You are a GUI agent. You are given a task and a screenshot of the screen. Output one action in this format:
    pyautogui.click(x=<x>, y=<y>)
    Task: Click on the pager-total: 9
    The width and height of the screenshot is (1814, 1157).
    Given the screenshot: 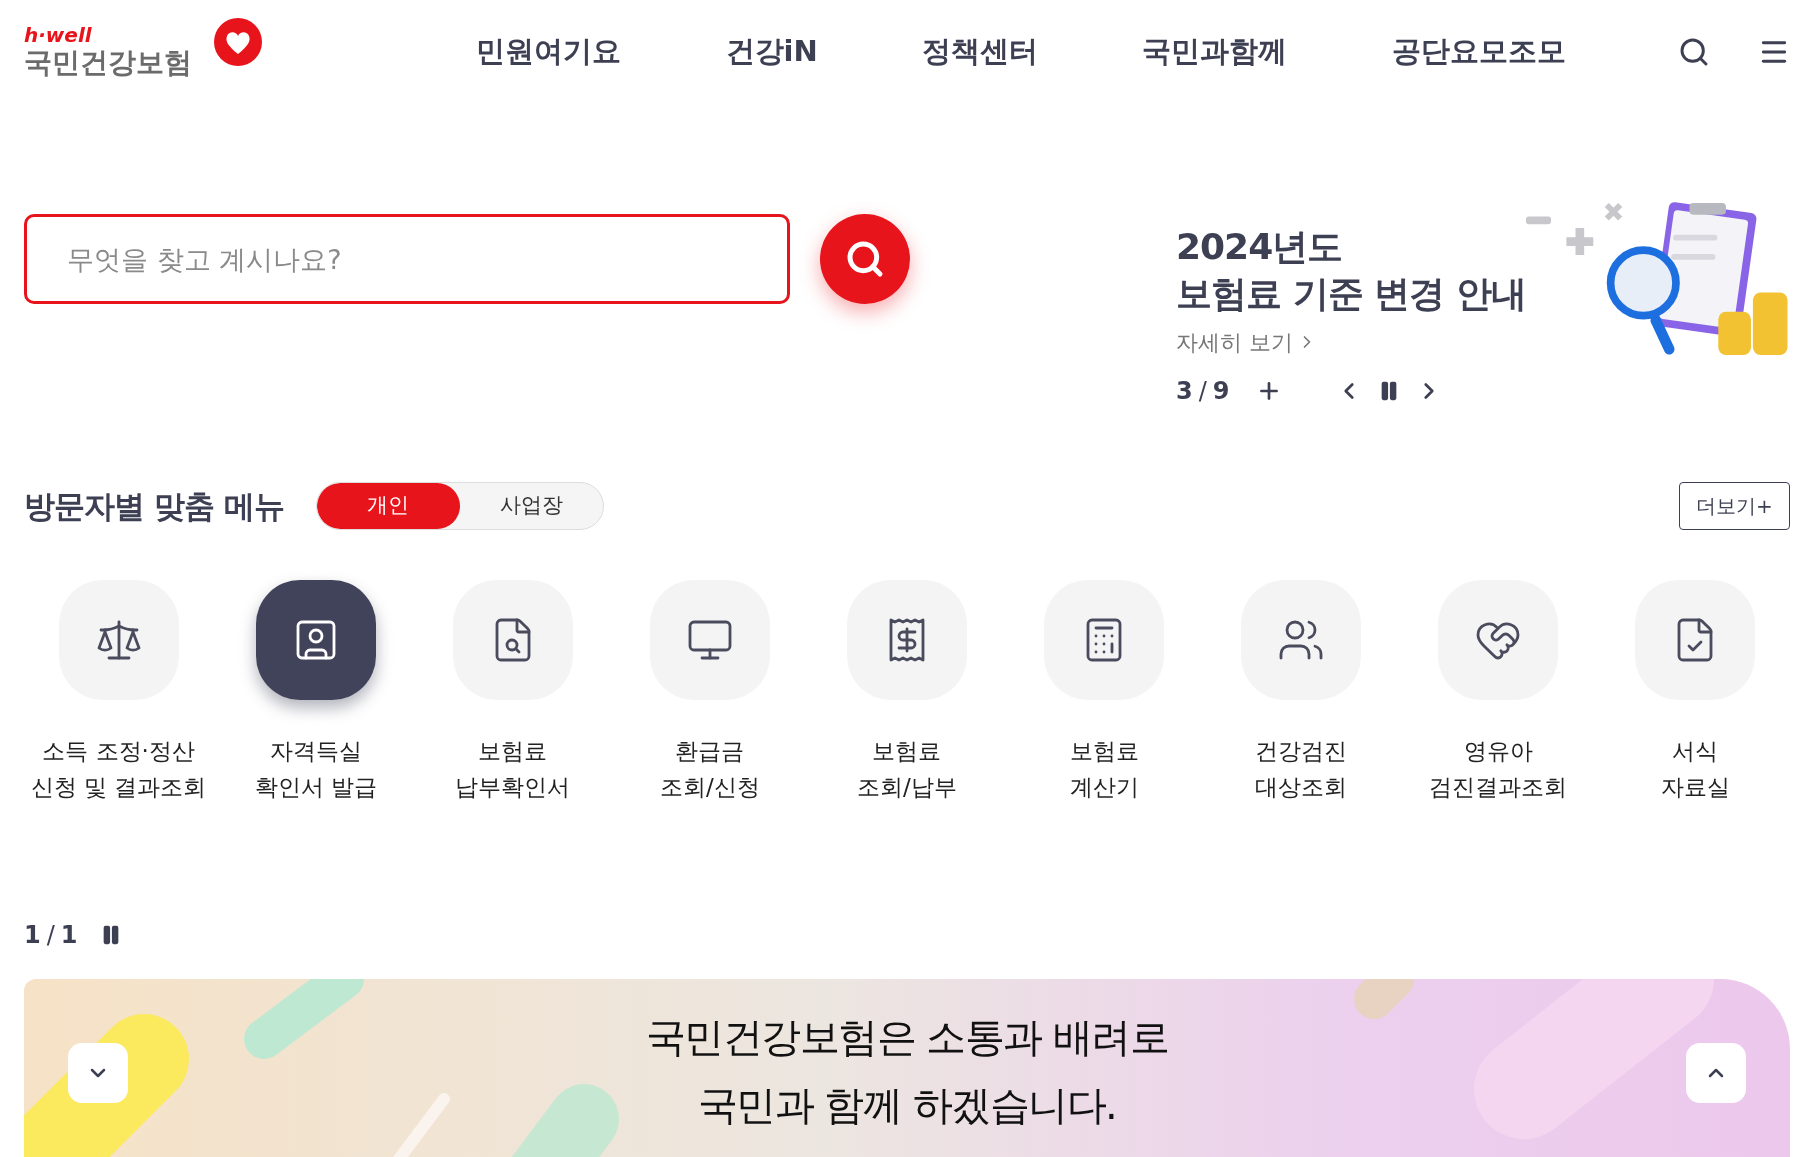 What is the action you would take?
    pyautogui.click(x=1221, y=391)
    